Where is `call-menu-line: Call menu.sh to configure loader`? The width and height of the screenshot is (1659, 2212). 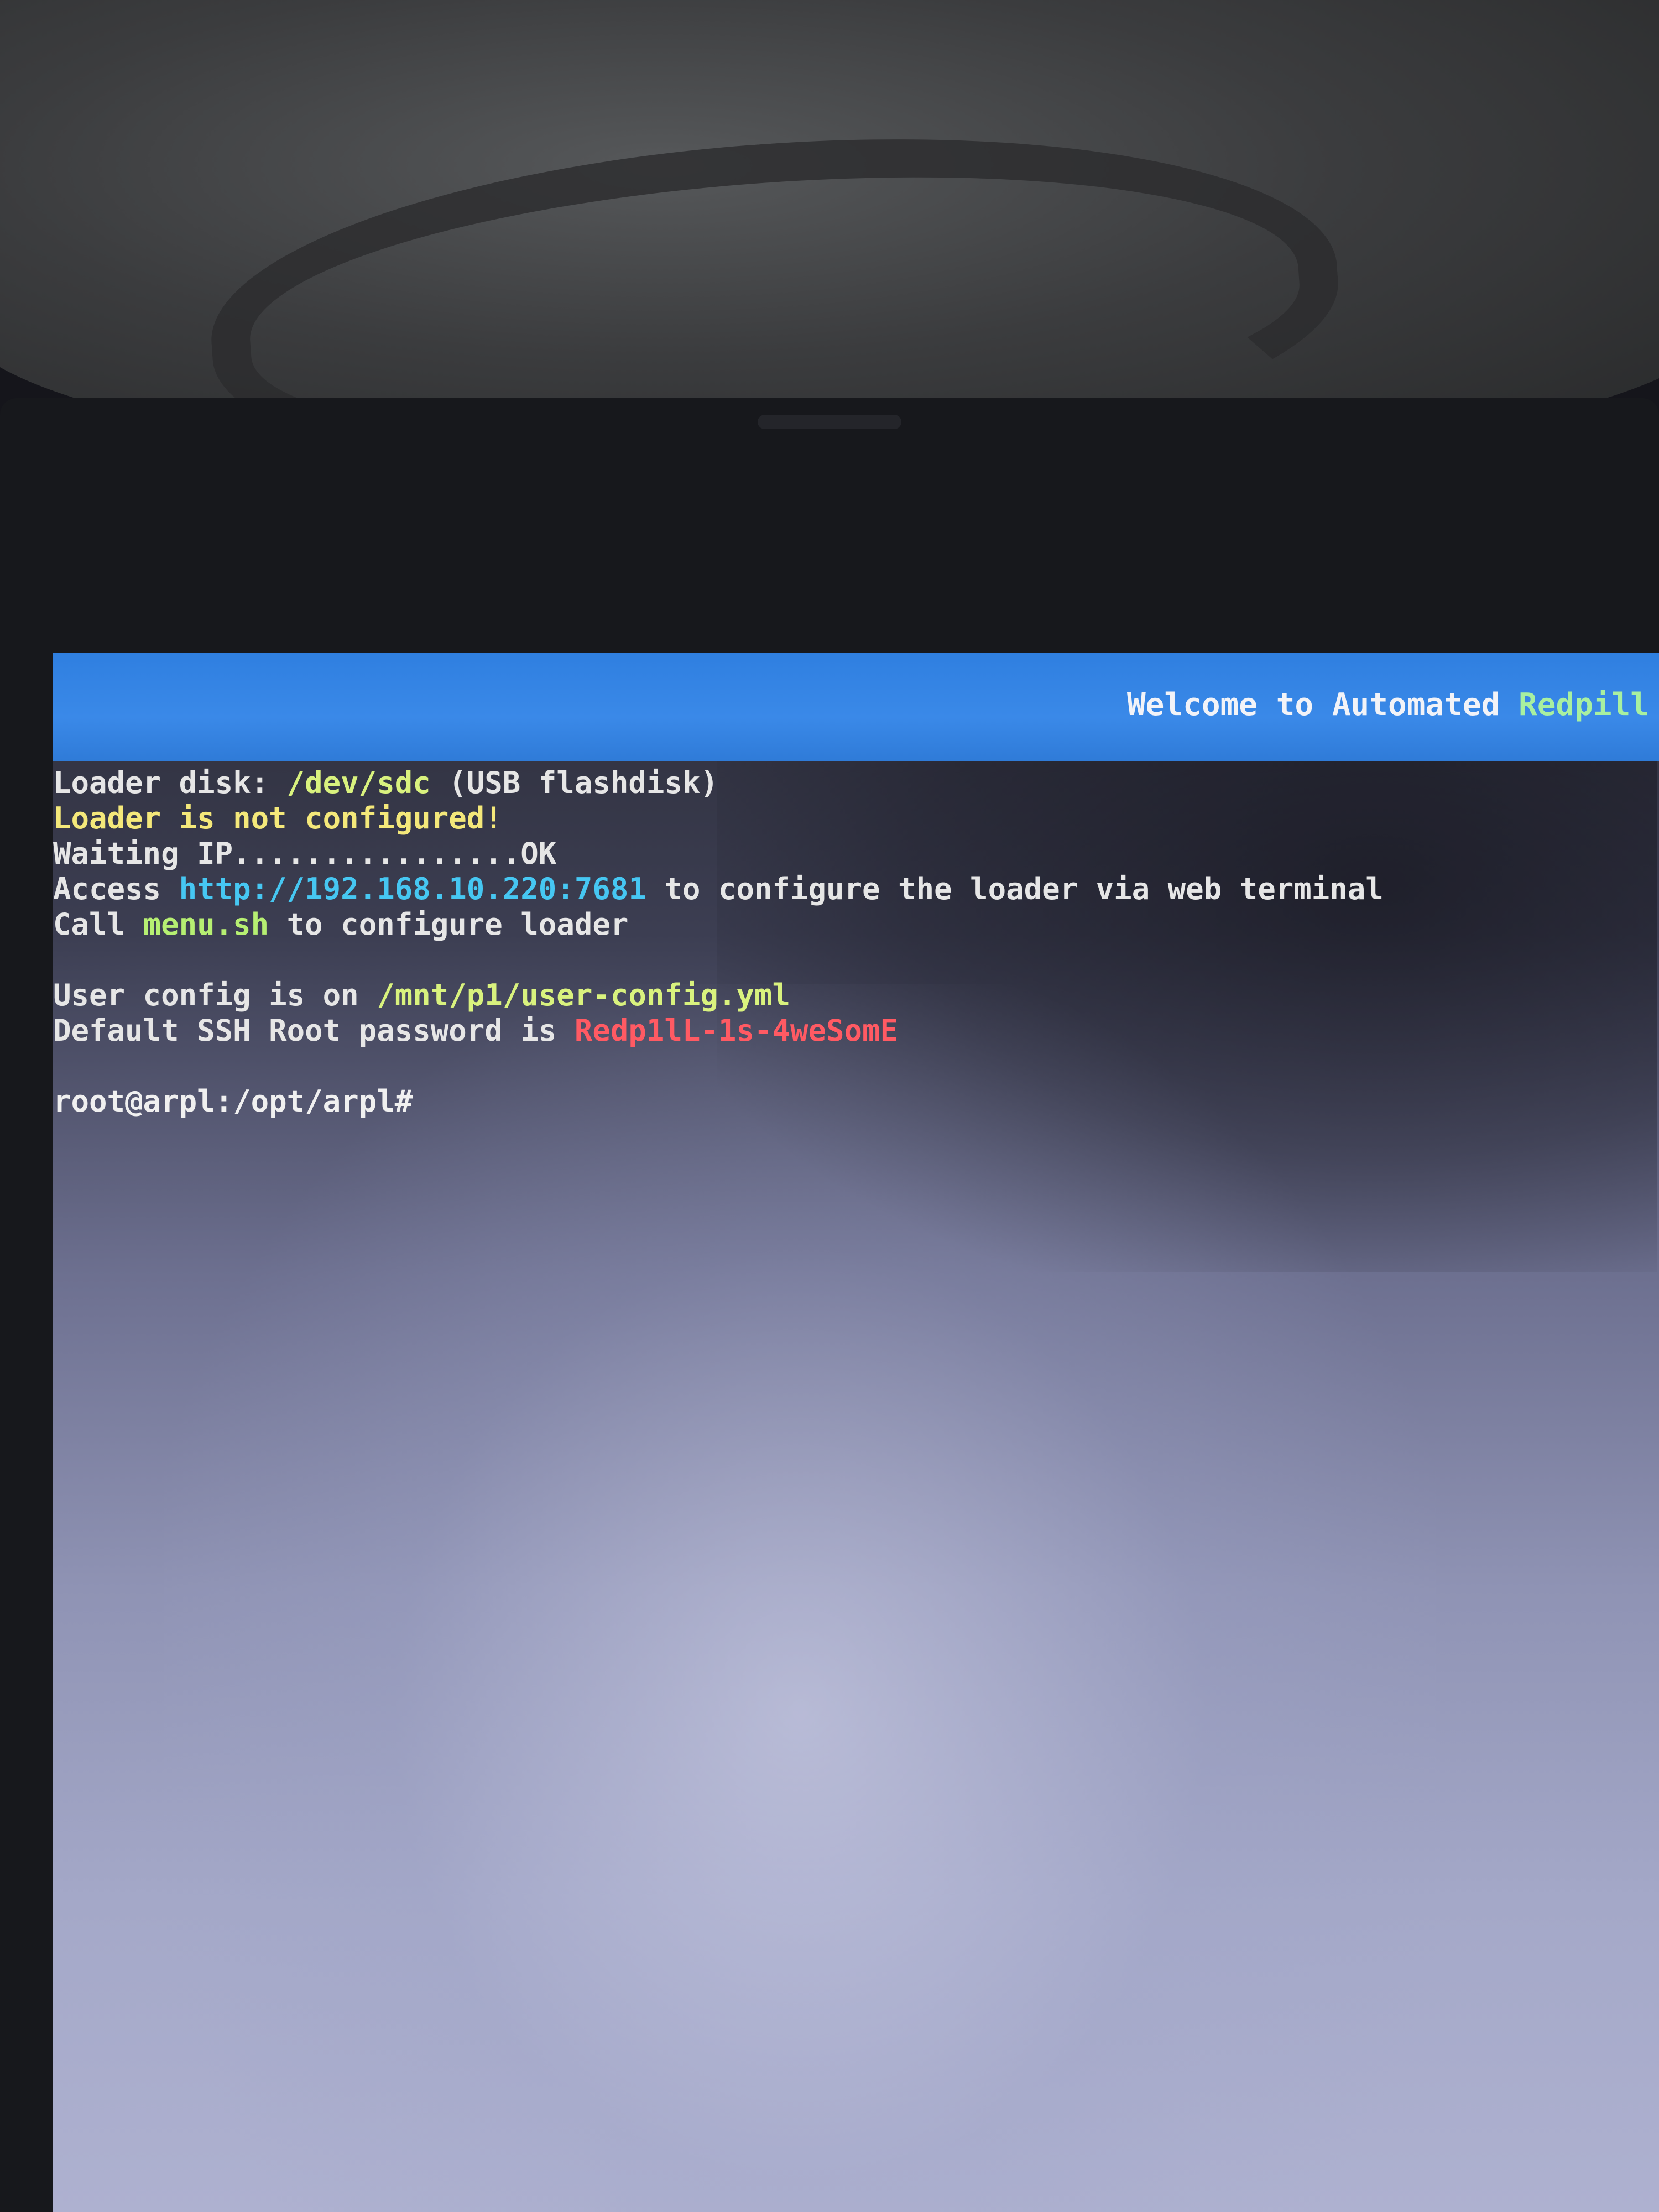 call-menu-line: Call menu.sh to configure loader is located at coordinates (856, 925).